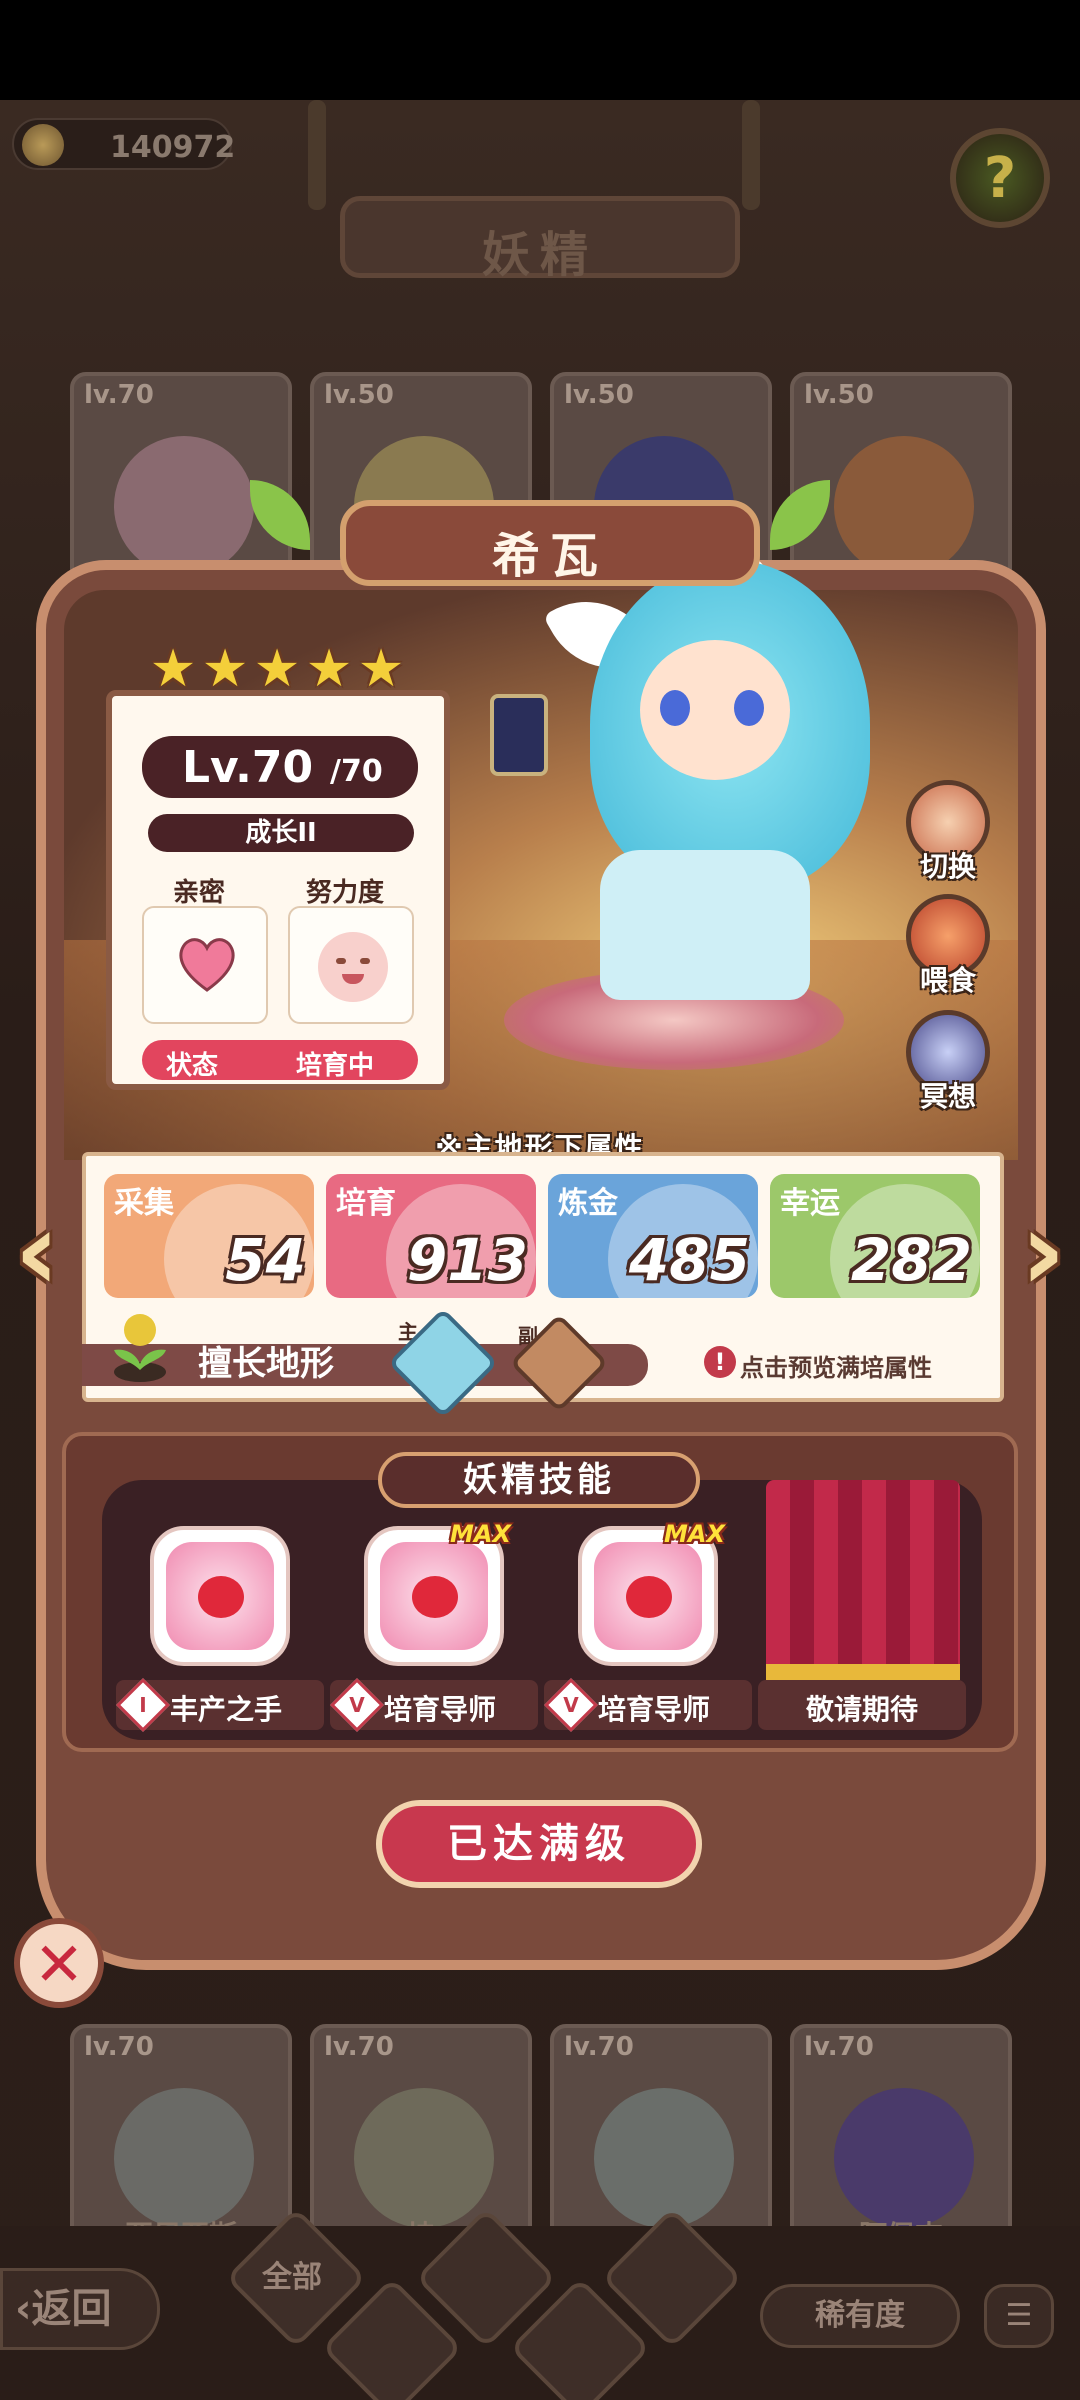 This screenshot has height=2400, width=1080. I want to click on stat-alchemy: 炼金 485, so click(653, 1236).